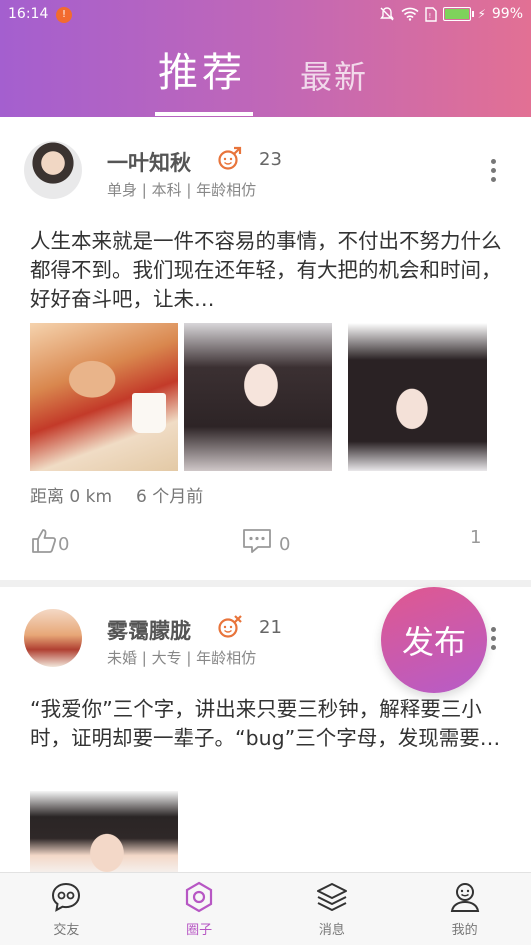 Image resolution: width=531 pixels, height=945 pixels. Describe the element at coordinates (331, 930) in the screenshot. I see `nav-label: 消息` at that location.